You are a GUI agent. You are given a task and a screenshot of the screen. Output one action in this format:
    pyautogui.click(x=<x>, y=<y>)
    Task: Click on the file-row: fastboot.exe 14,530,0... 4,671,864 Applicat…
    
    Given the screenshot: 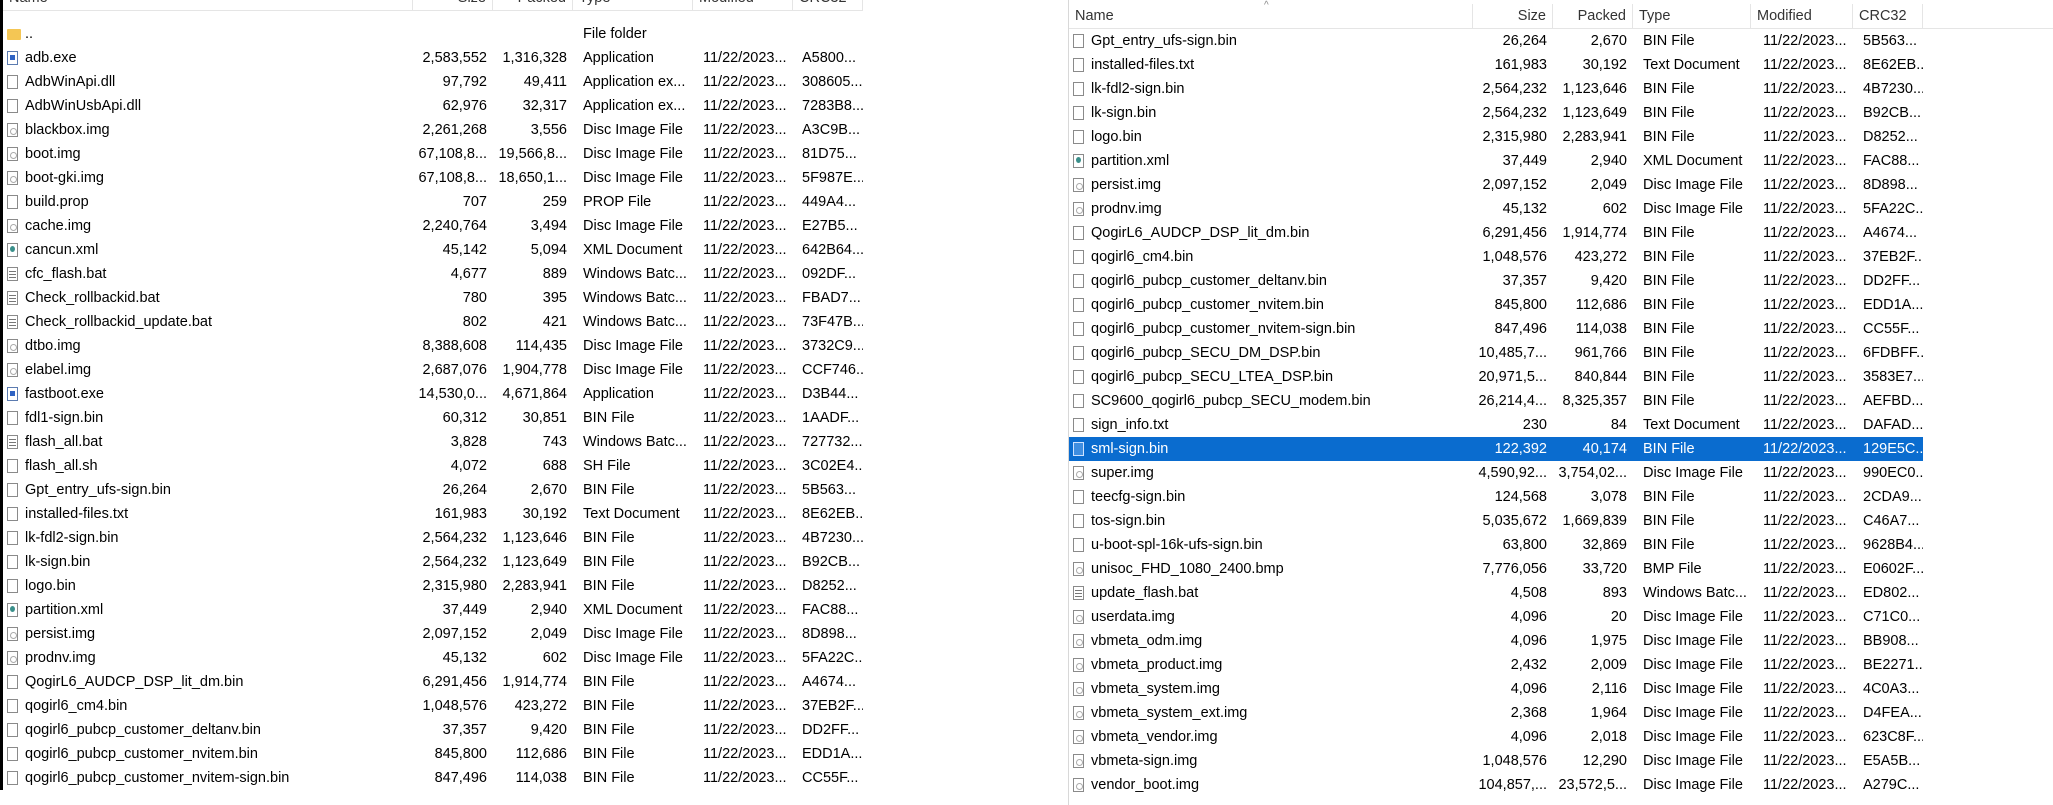 What is the action you would take?
    pyautogui.click(x=433, y=394)
    